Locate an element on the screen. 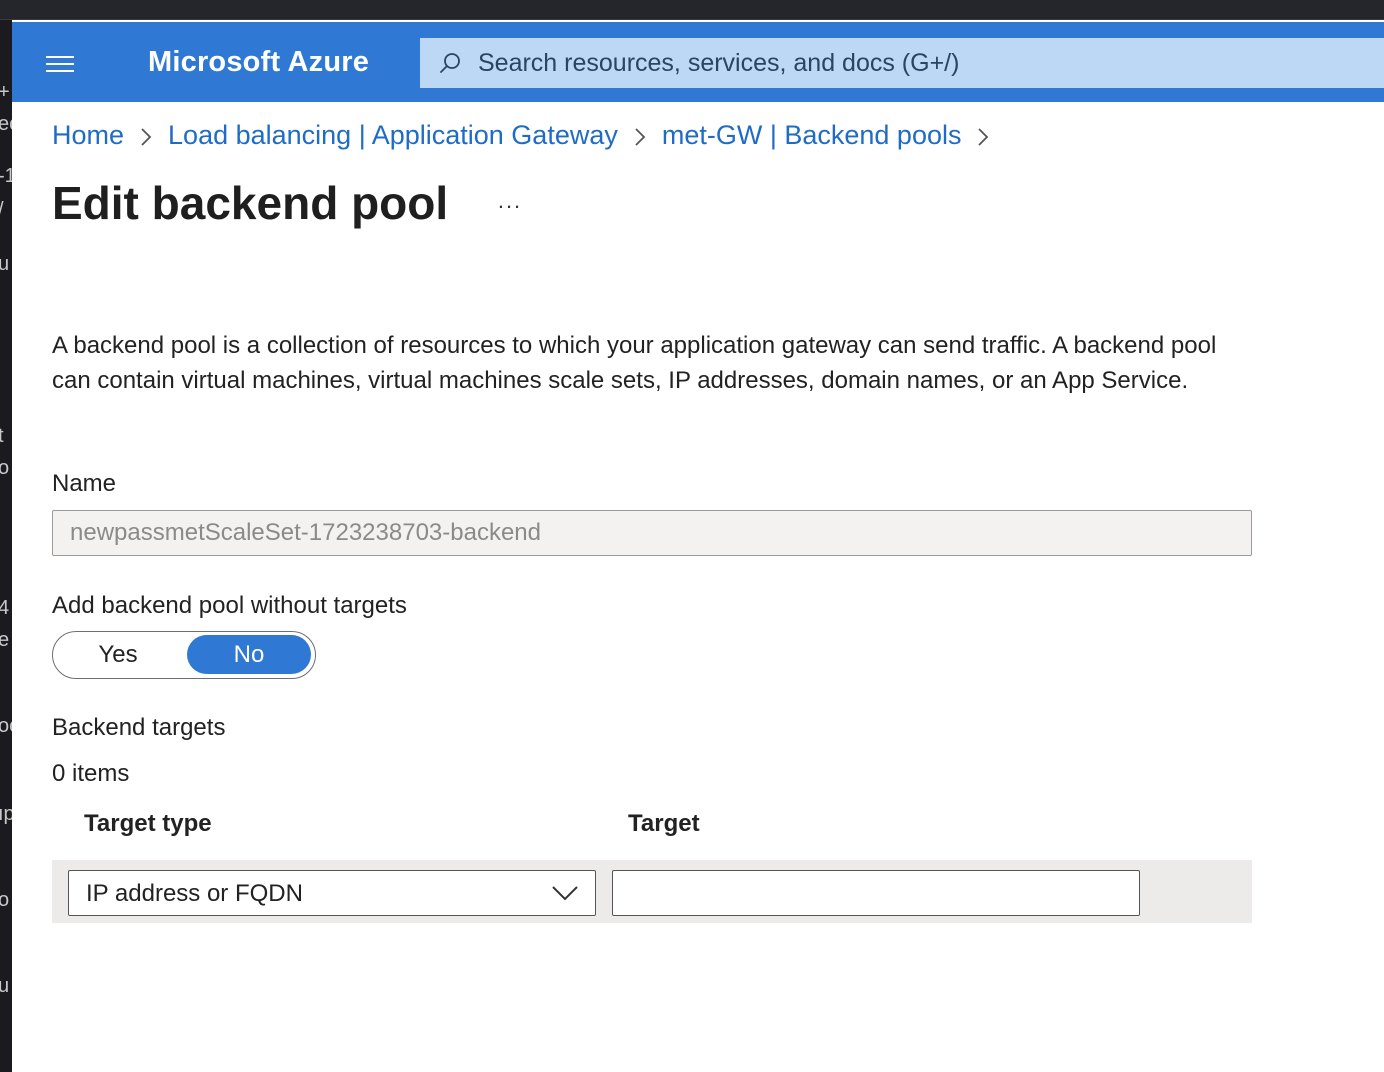 The height and width of the screenshot is (1072, 1384). target-type-value: IP address or FQDN is located at coordinates (194, 893).